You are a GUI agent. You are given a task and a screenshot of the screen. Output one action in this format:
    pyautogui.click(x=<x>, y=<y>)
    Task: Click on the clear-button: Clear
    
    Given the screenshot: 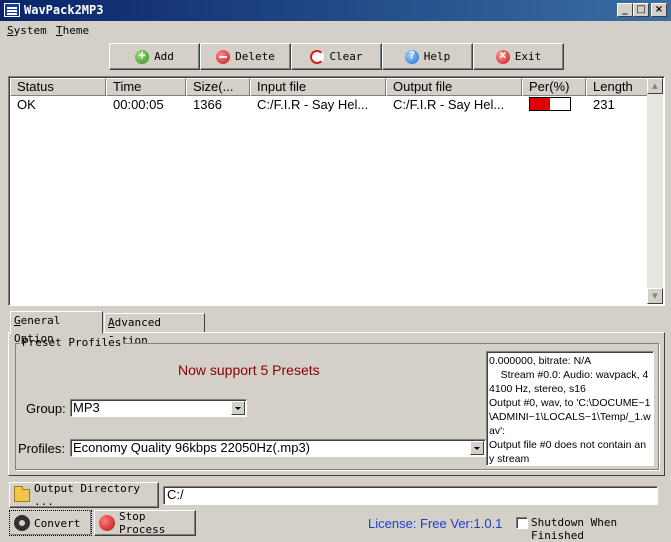 What is the action you would take?
    pyautogui.click(x=336, y=56)
    